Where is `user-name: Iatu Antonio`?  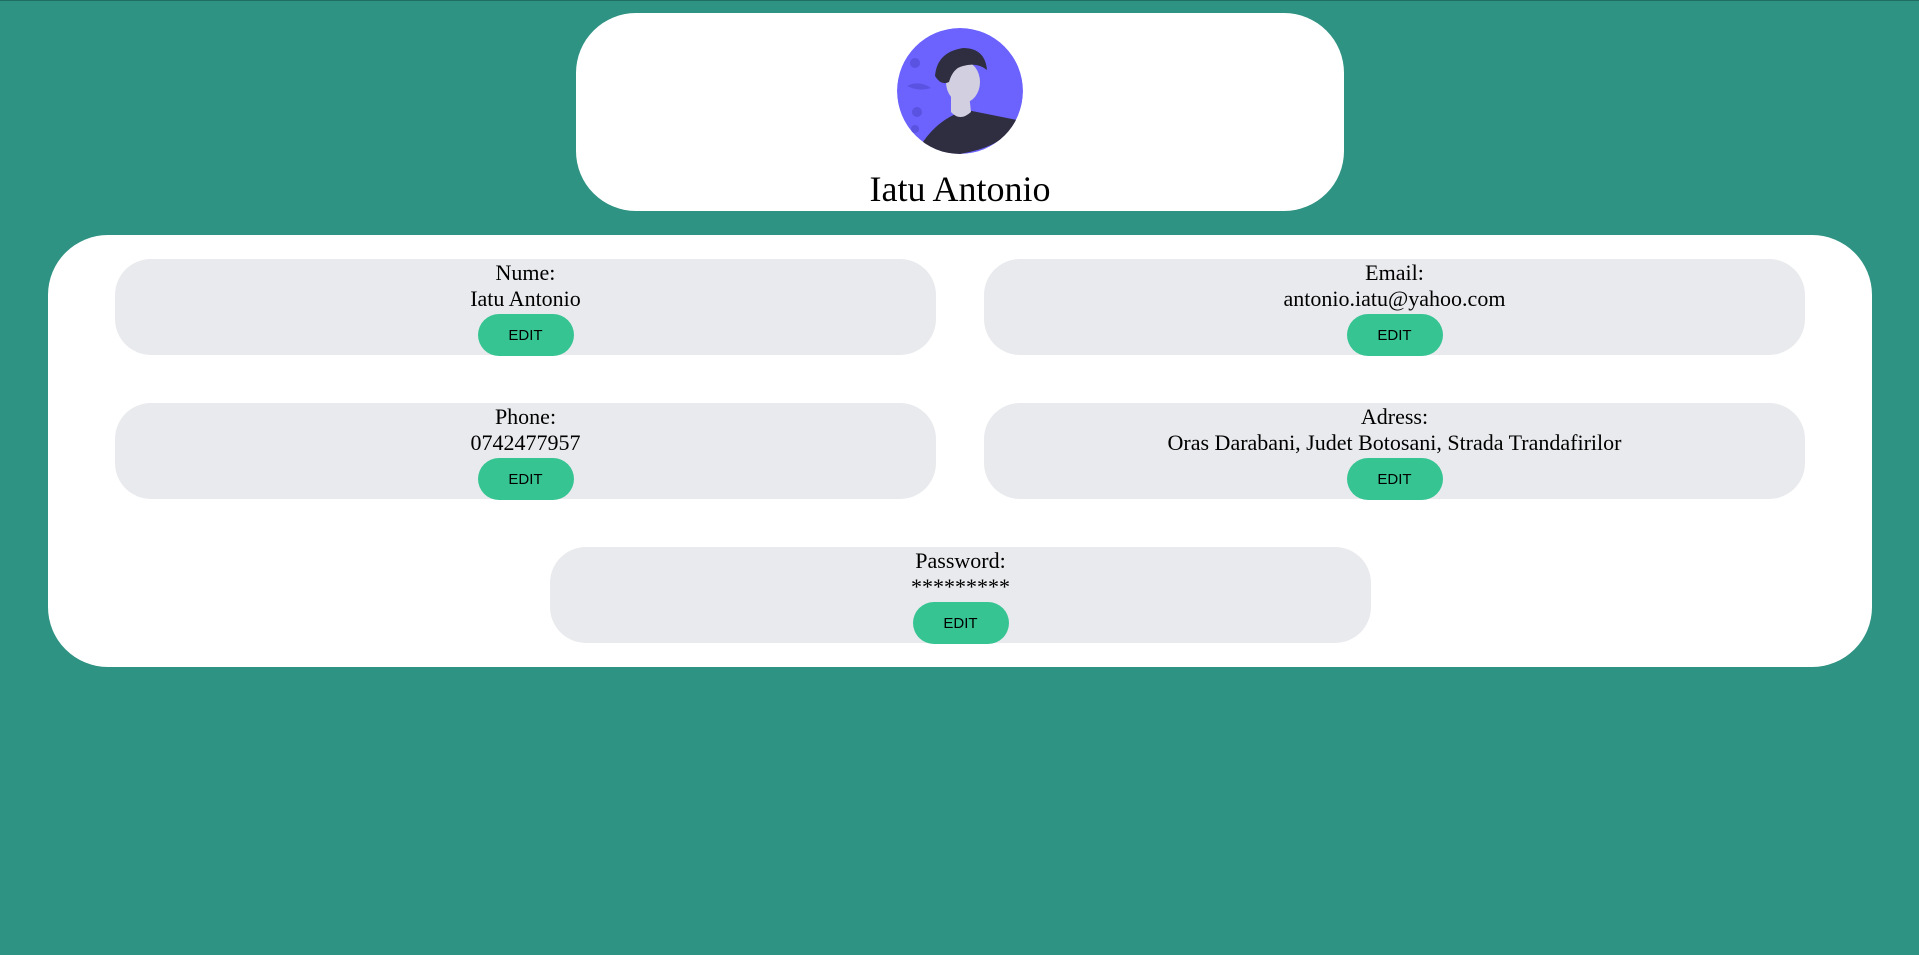
user-name: Iatu Antonio is located at coordinates (960, 189).